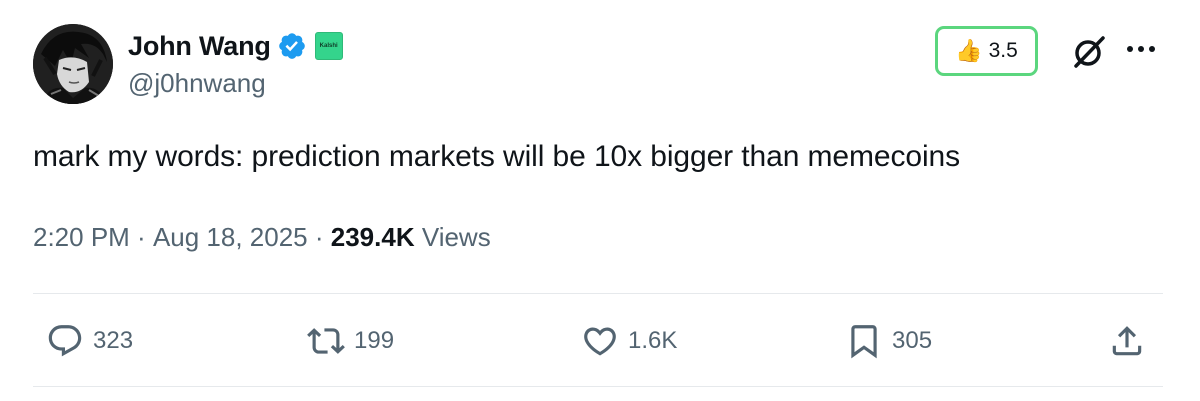  What do you see at coordinates (374, 340) in the screenshot?
I see `repost-count: 199` at bounding box center [374, 340].